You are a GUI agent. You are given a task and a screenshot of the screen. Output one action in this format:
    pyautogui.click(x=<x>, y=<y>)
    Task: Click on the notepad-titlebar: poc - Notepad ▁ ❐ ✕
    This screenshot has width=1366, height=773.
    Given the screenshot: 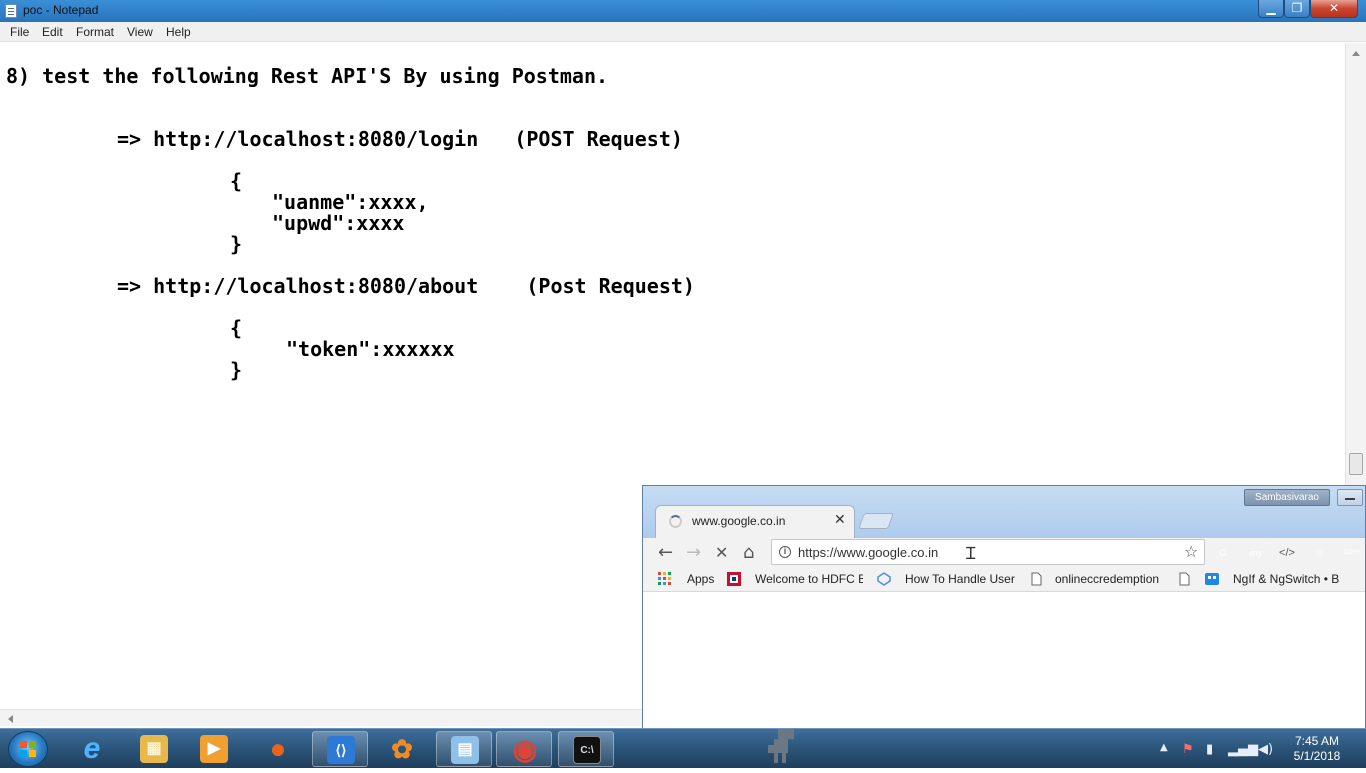 What is the action you would take?
    pyautogui.click(x=683, y=11)
    